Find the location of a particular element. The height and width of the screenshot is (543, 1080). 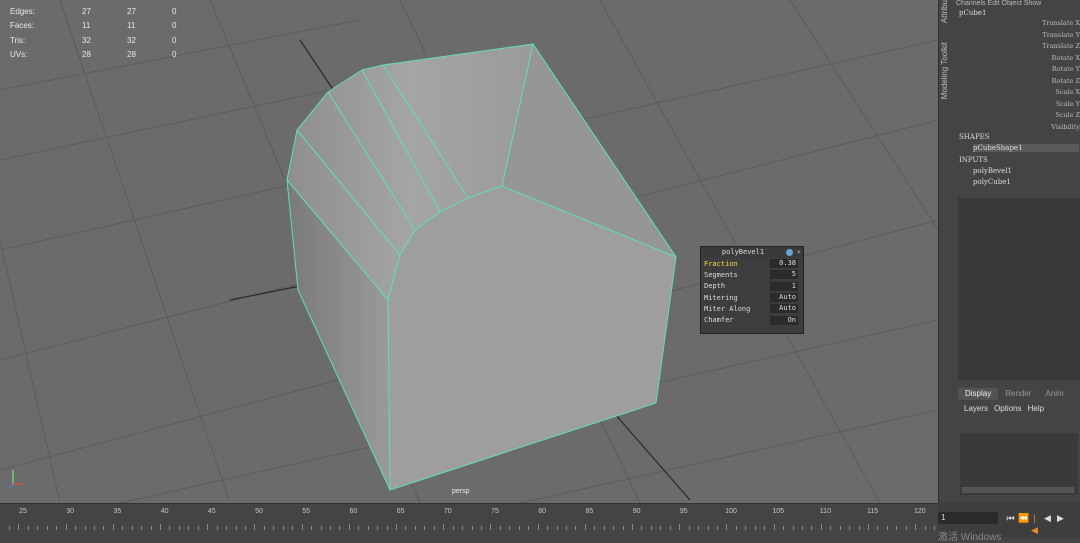

watermark-text: 激活 Windows is located at coordinates (970, 537).